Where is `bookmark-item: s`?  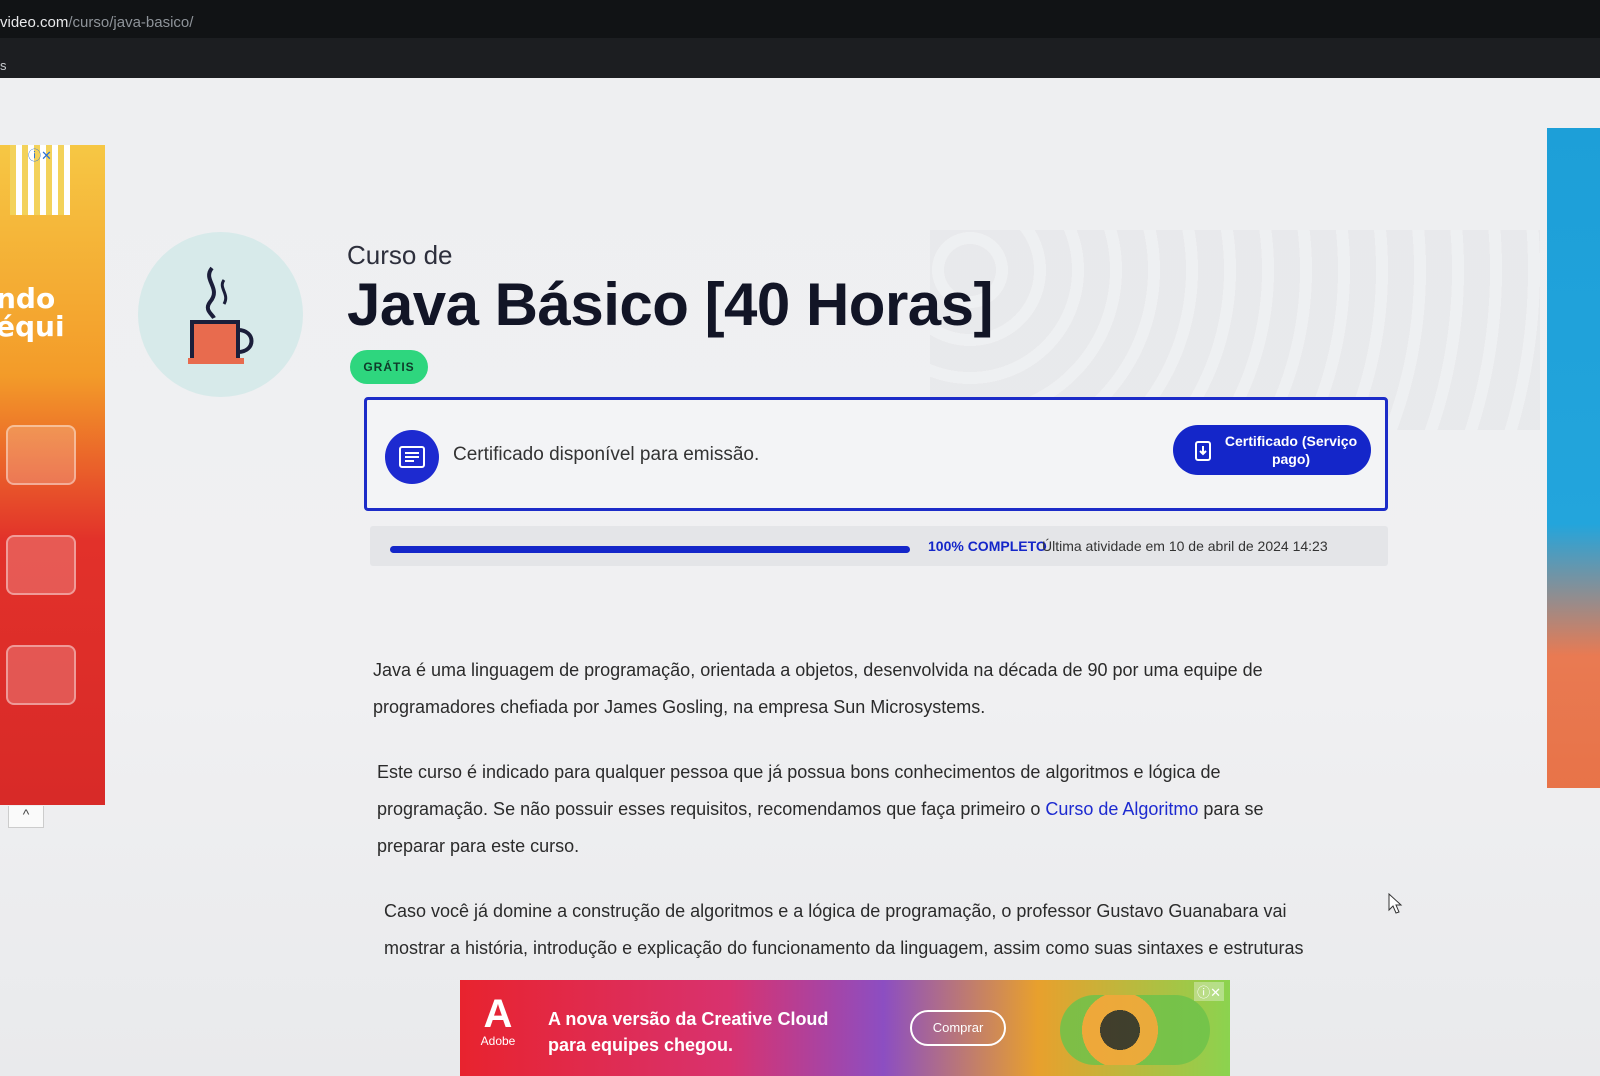 bookmark-item: s is located at coordinates (3, 65).